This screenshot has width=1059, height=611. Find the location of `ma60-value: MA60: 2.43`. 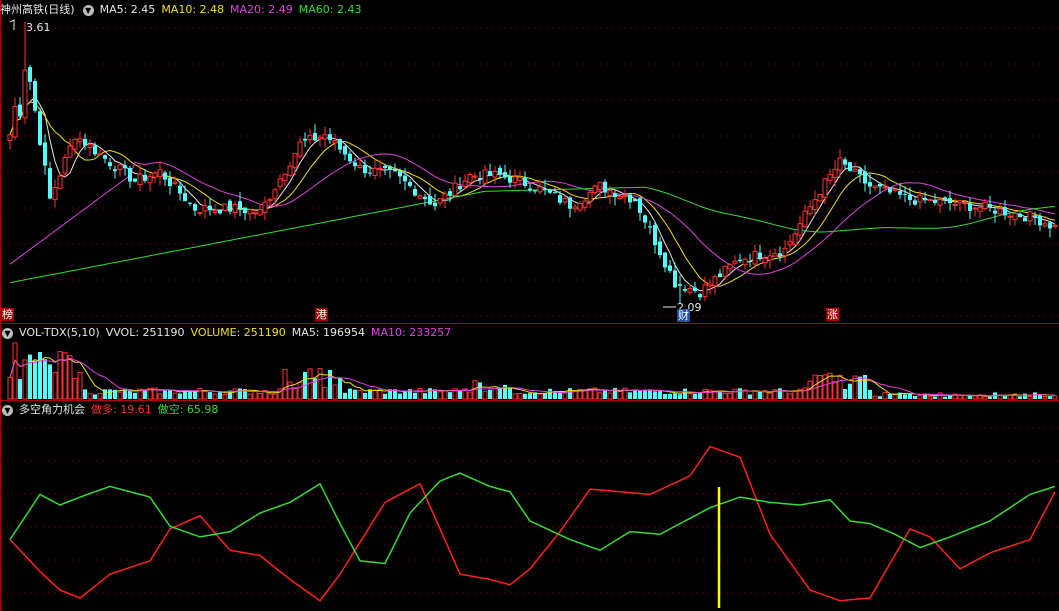

ma60-value: MA60: 2.43 is located at coordinates (330, 9).